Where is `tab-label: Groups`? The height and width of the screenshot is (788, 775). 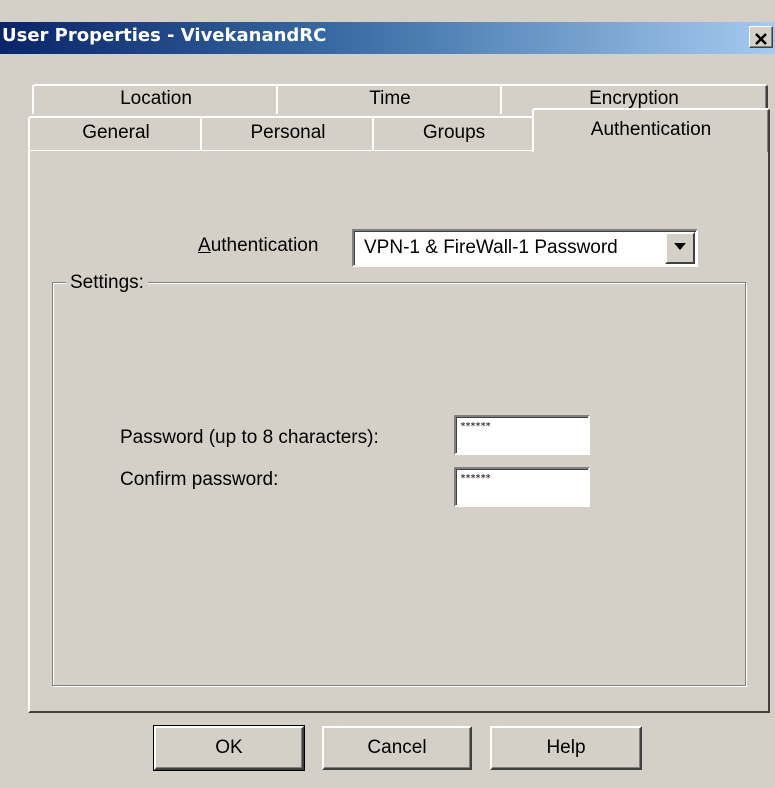
tab-label: Groups is located at coordinates (454, 132).